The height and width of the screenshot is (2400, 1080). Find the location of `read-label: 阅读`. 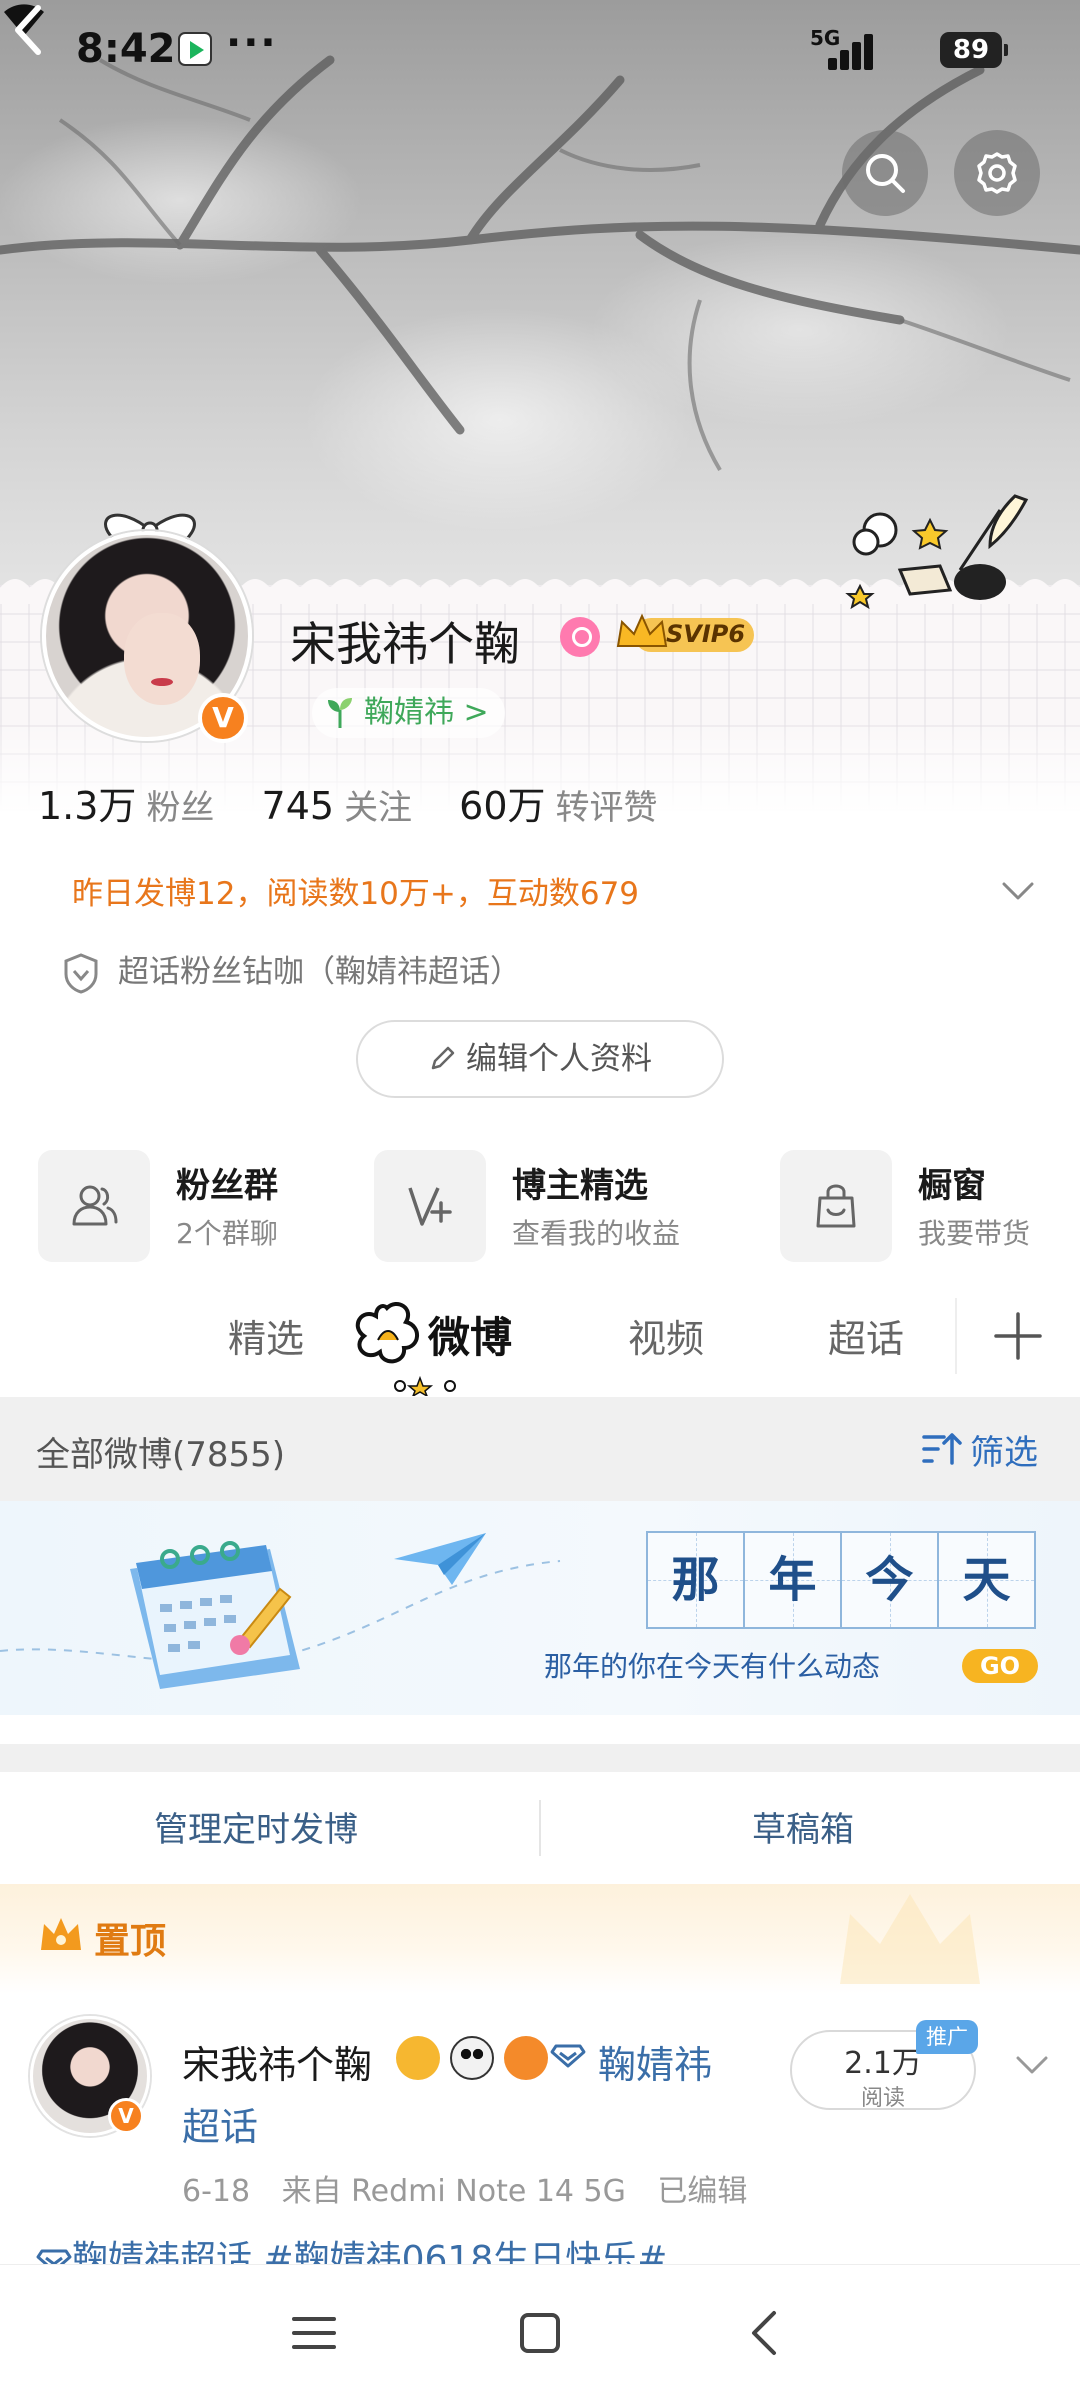

read-label: 阅读 is located at coordinates (882, 2098).